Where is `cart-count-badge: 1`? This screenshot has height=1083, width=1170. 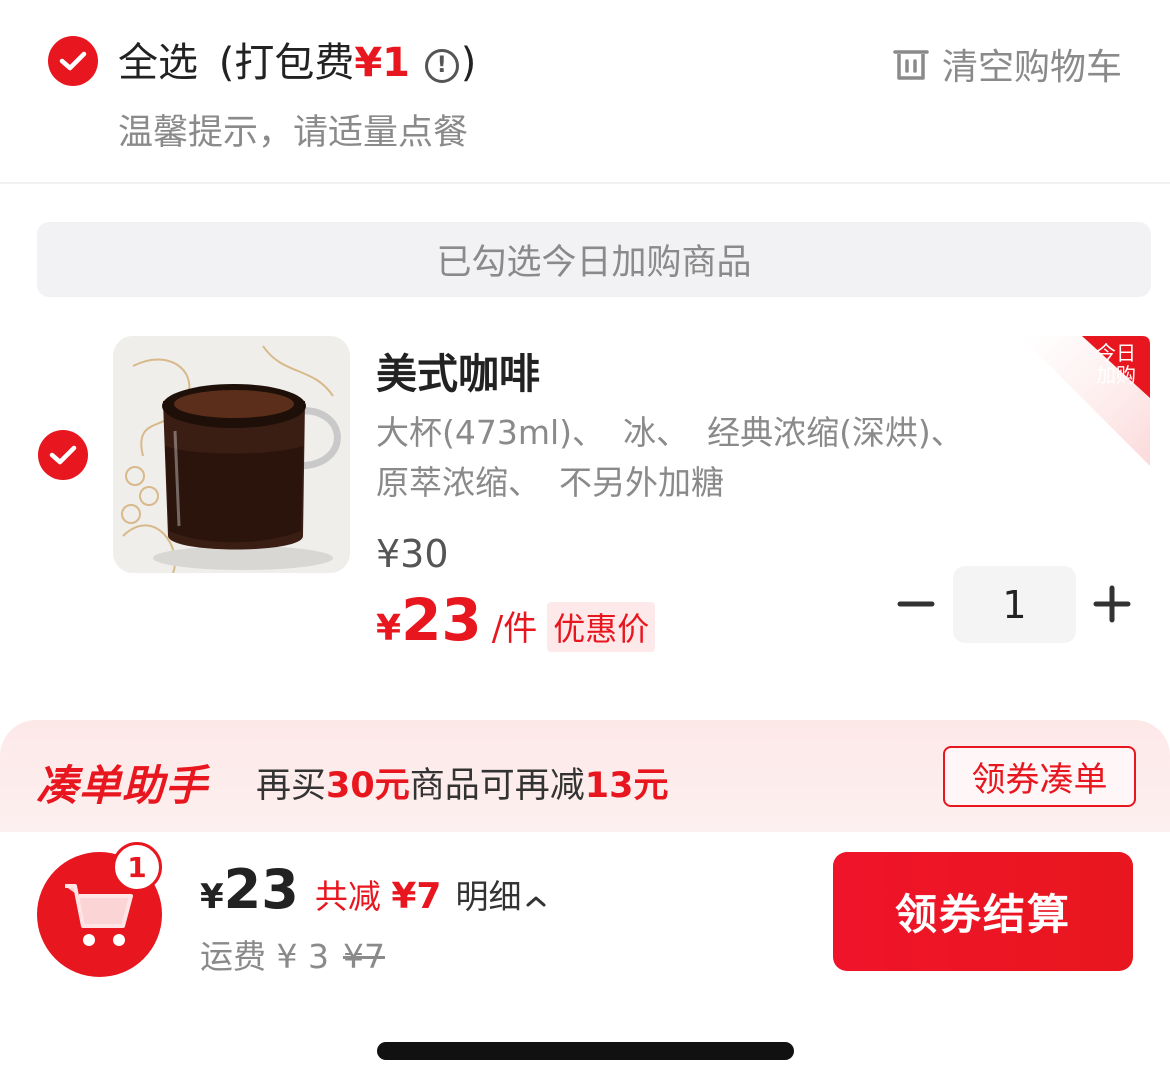 cart-count-badge: 1 is located at coordinates (137, 867).